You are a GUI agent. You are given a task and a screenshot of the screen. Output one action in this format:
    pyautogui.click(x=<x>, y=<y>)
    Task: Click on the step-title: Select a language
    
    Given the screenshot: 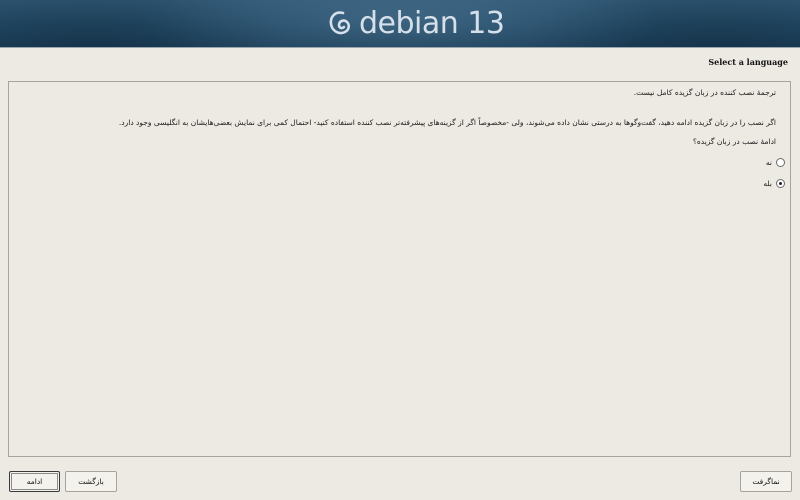 What is the action you would take?
    pyautogui.click(x=748, y=62)
    